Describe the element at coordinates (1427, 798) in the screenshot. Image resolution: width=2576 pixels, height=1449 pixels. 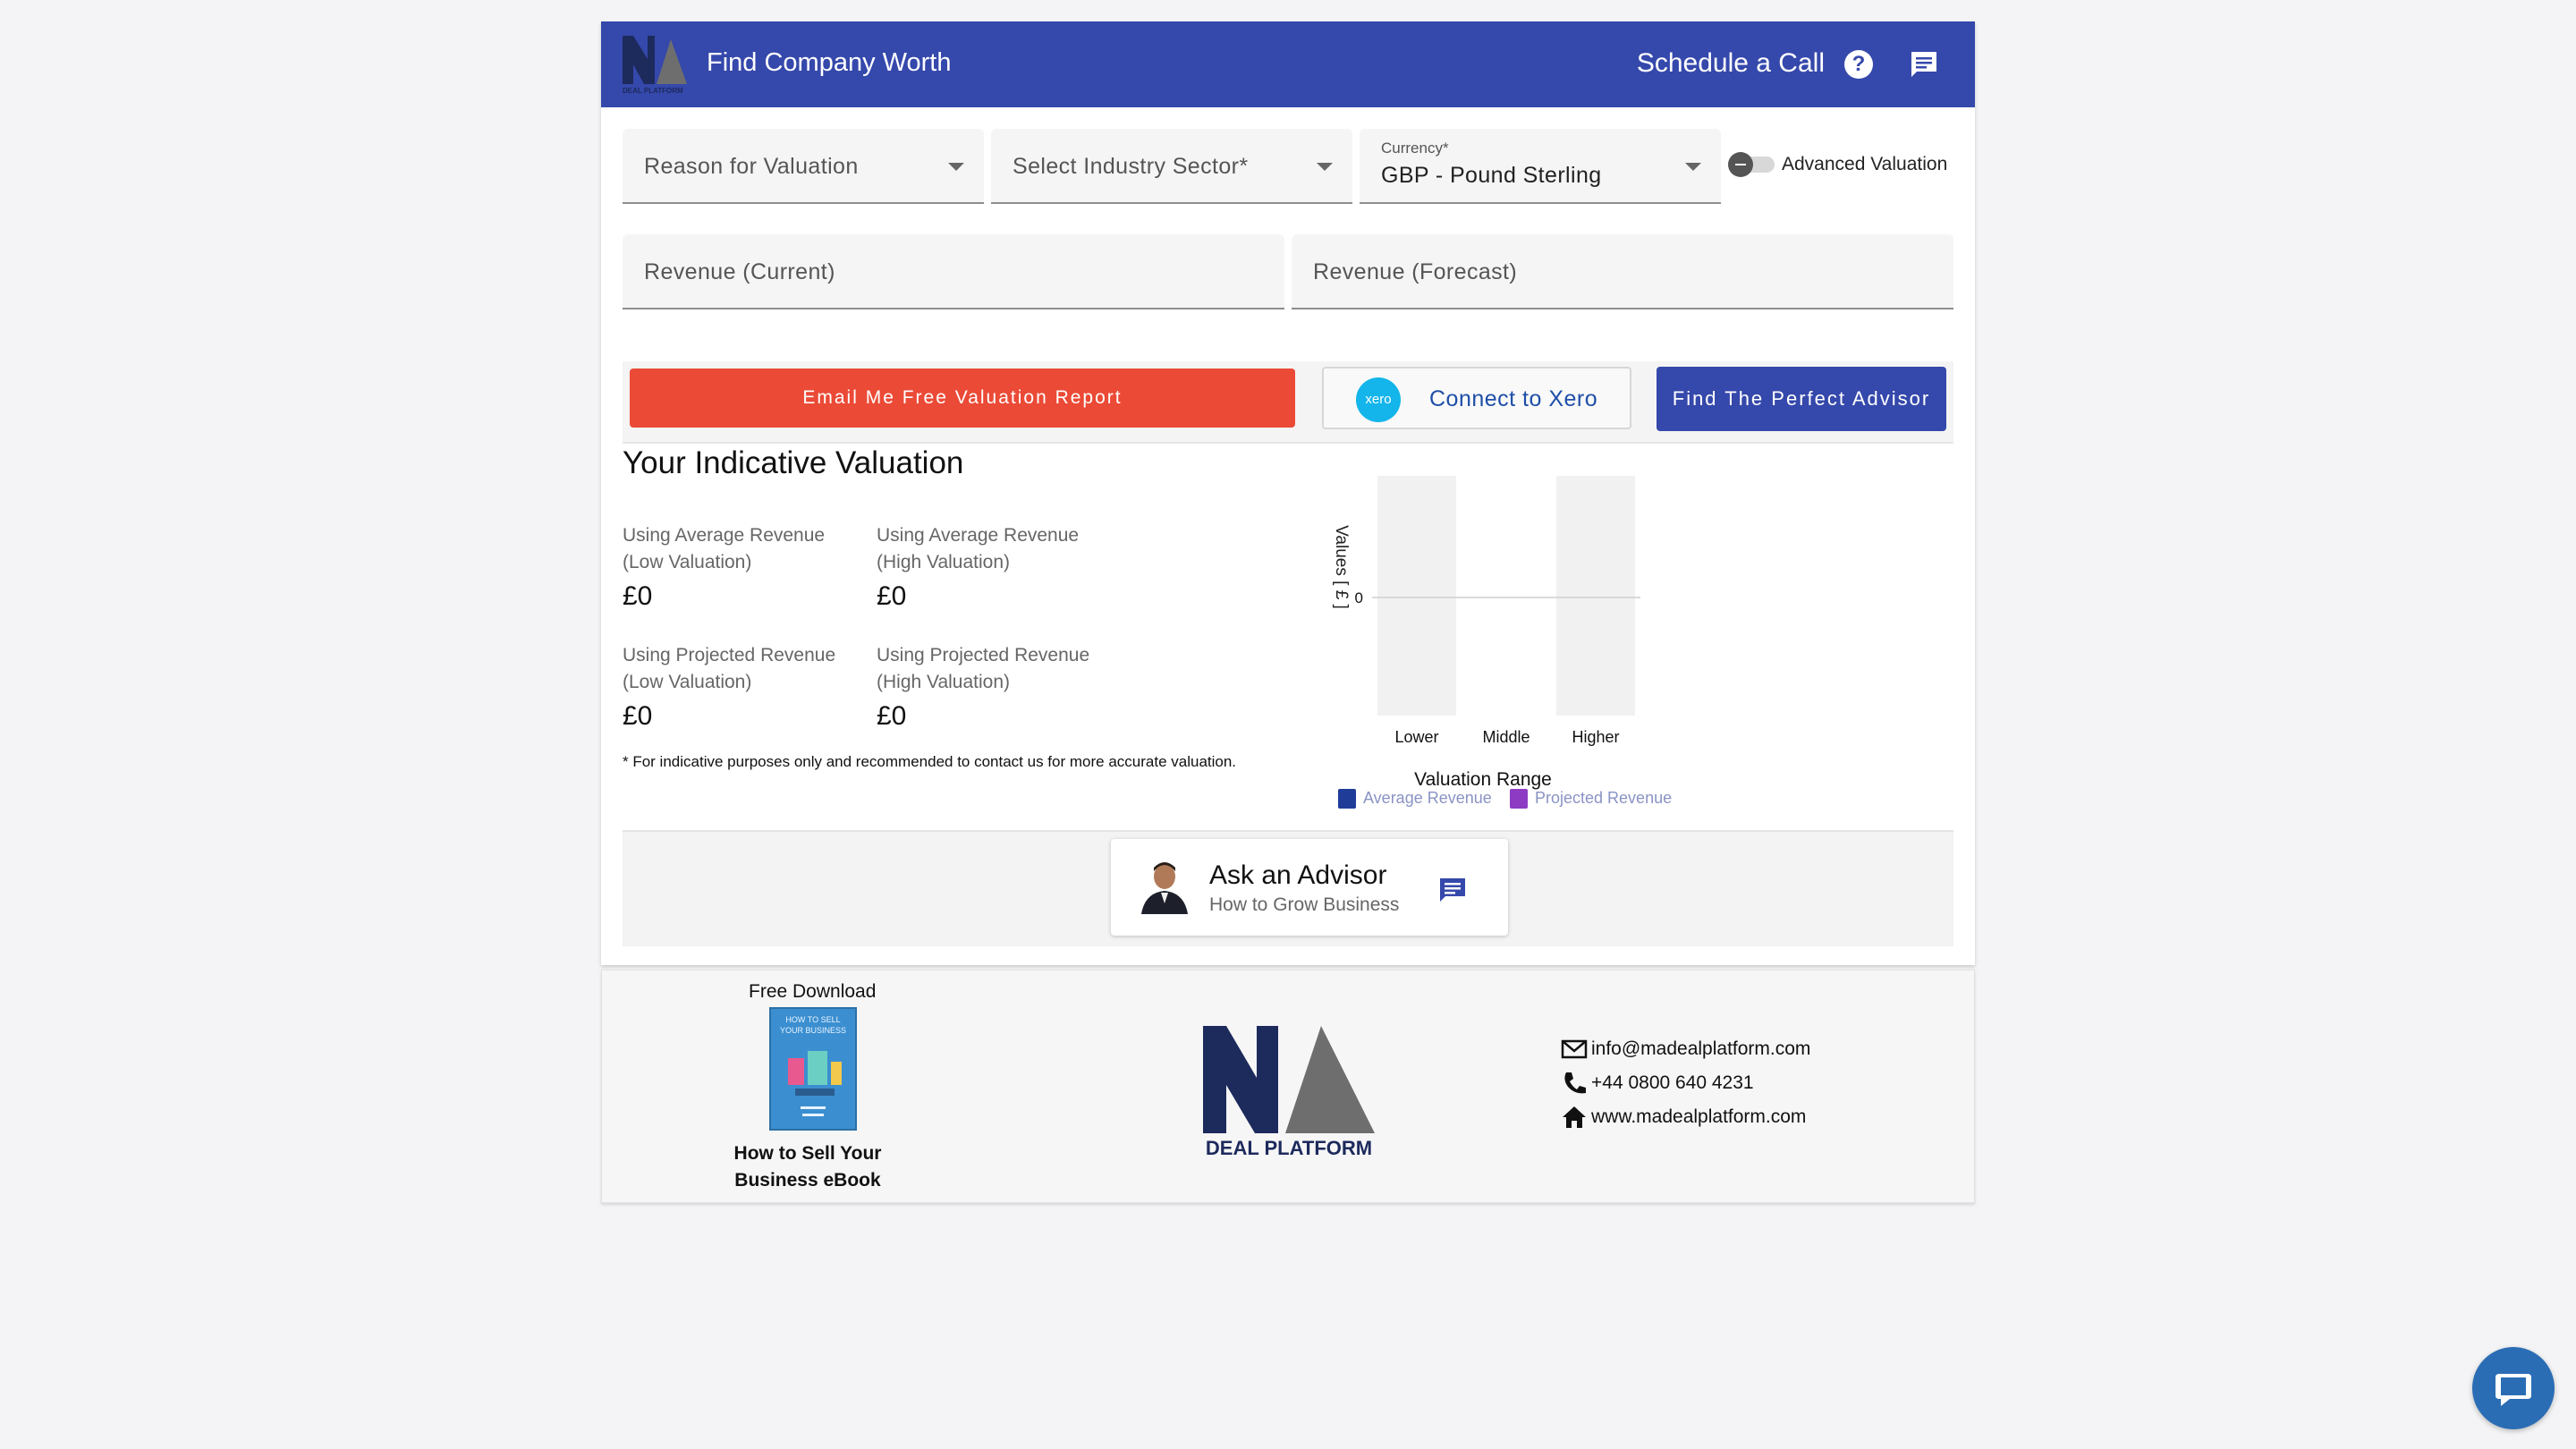
I see `legend-label: Average Revenue` at that location.